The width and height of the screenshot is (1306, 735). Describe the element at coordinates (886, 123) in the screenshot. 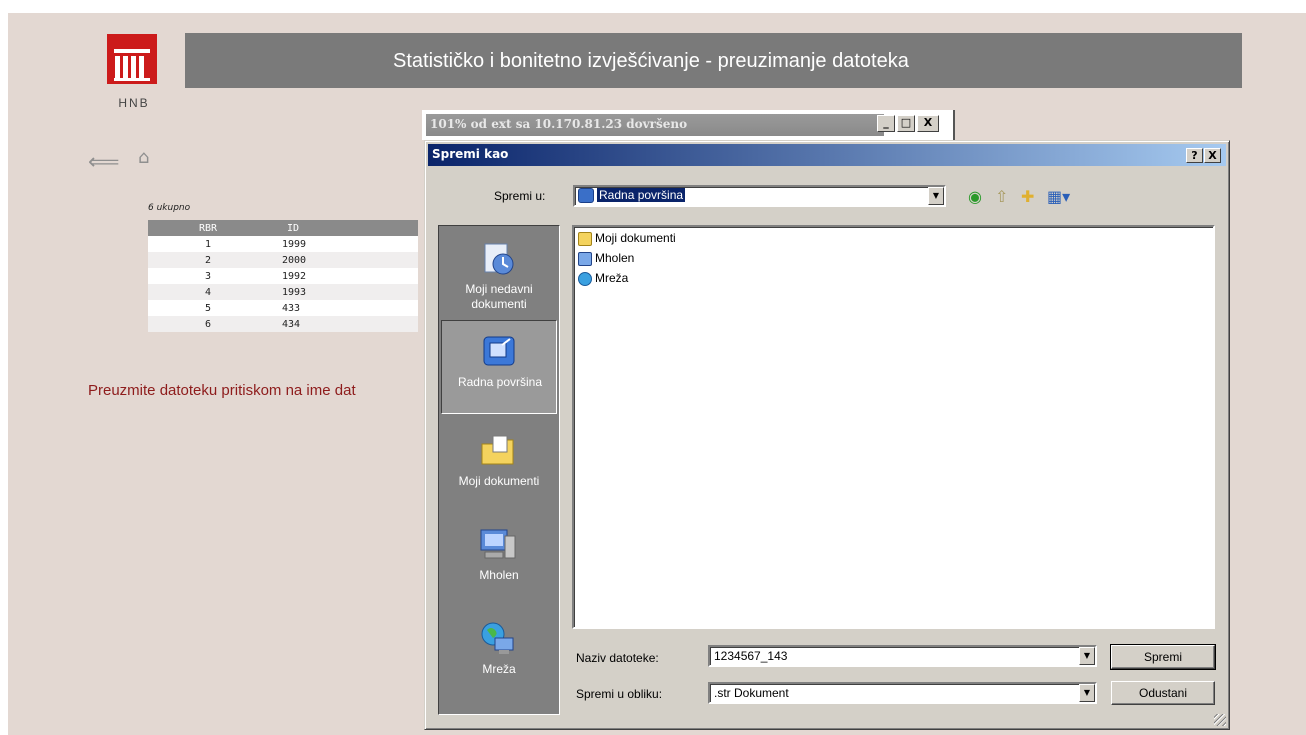

I see `minimize-button: _` at that location.